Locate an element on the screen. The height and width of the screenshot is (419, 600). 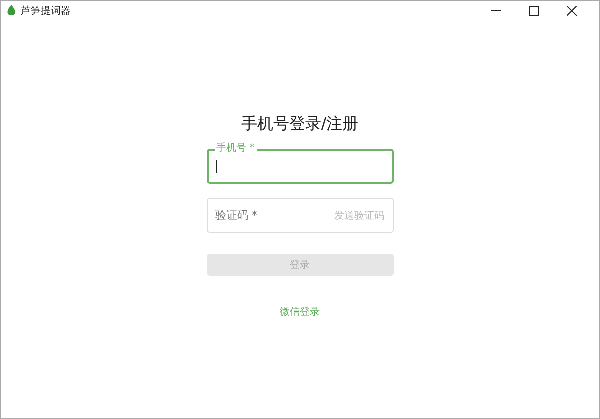
maximize-icon is located at coordinates (534, 11).